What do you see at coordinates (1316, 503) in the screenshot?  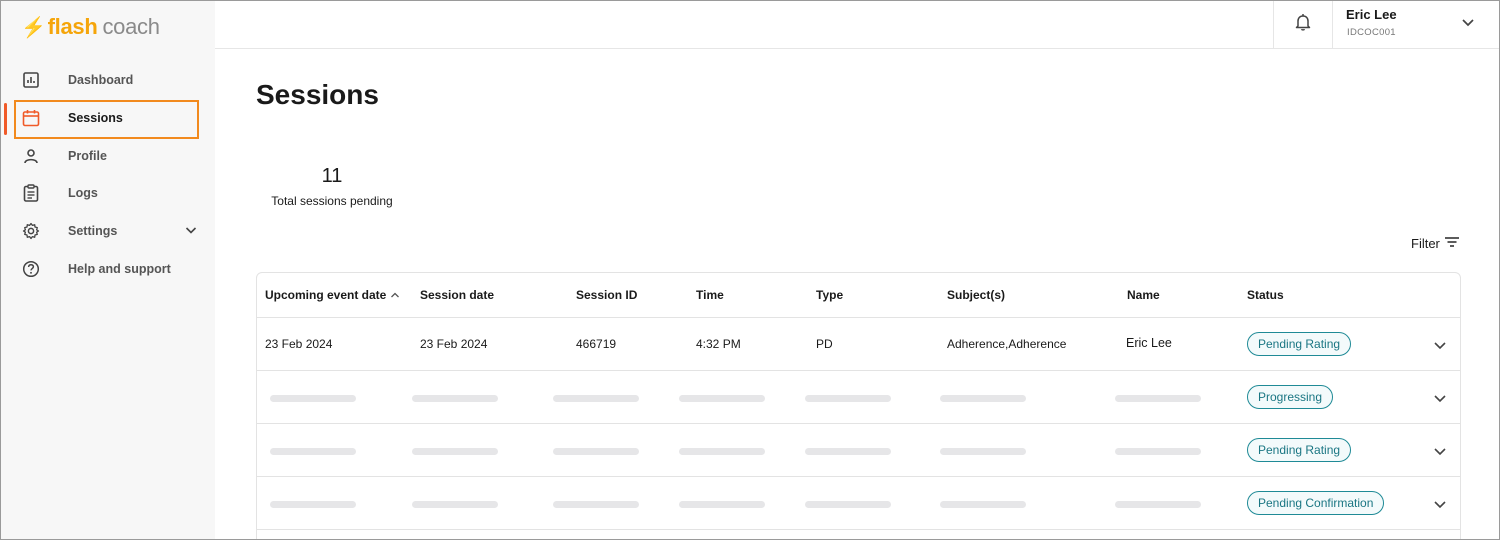 I see `status-badge: Pending Confirmation` at bounding box center [1316, 503].